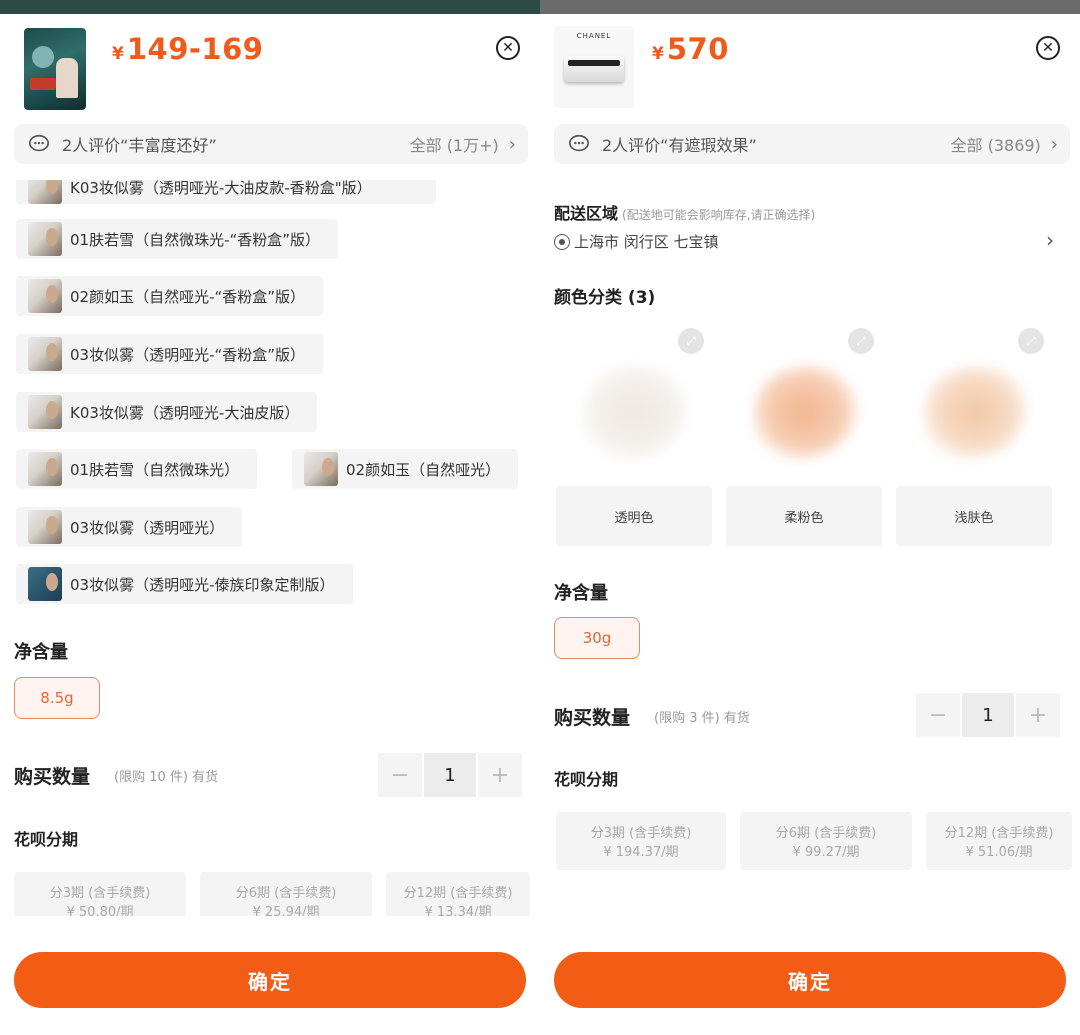 This screenshot has width=1080, height=1035. Describe the element at coordinates (562, 241) in the screenshot. I see `location-icon` at that location.